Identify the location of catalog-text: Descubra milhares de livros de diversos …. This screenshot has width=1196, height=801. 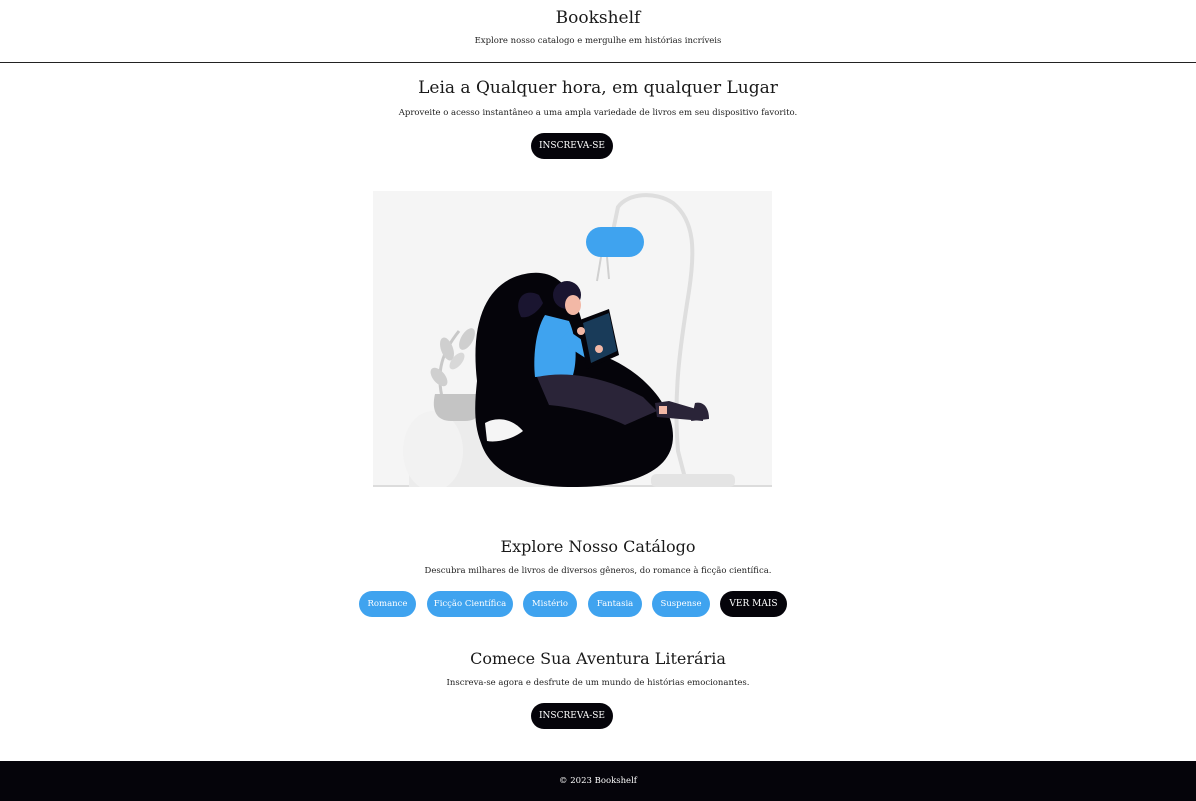
(598, 571).